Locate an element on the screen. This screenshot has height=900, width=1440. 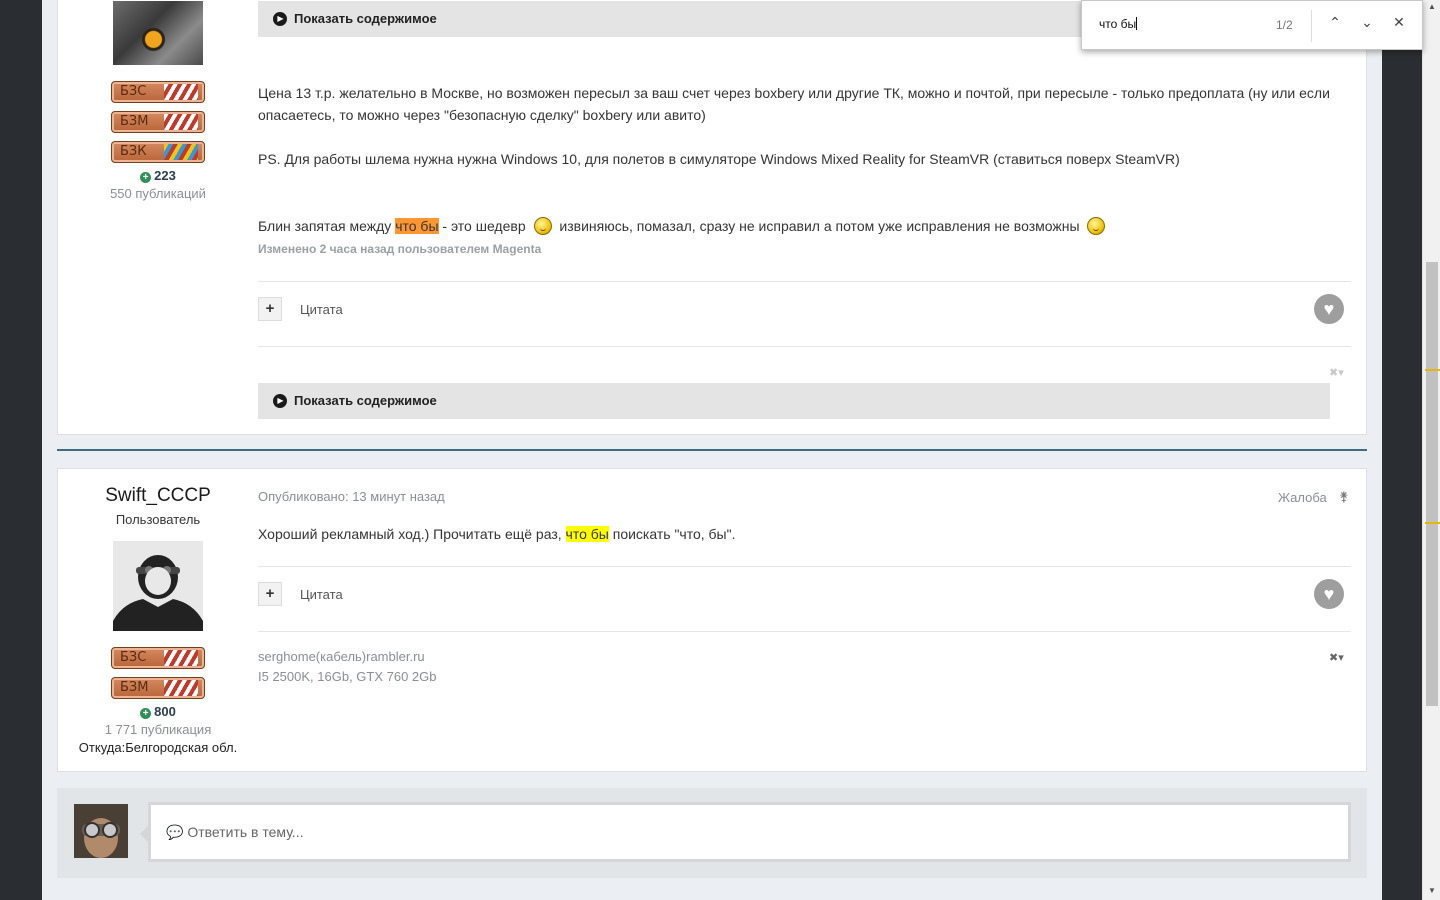
find-match-count: 1/2 is located at coordinates (1284, 25).